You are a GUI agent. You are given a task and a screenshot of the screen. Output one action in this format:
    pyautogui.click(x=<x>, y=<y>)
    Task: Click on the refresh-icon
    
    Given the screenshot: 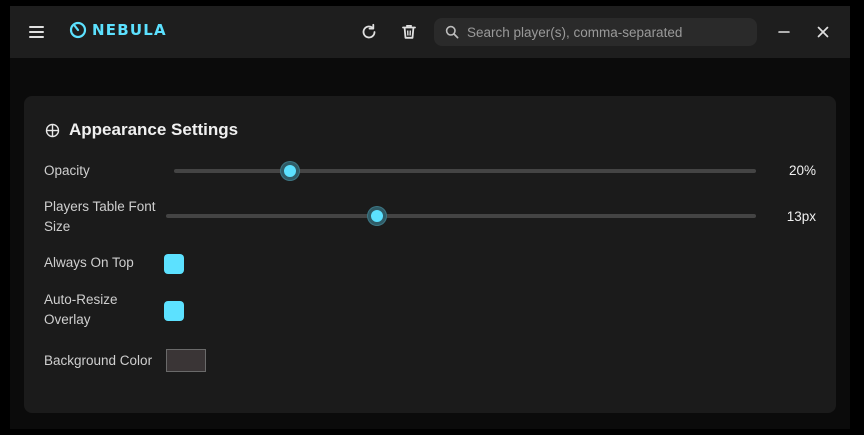 What is the action you would take?
    pyautogui.click(x=369, y=32)
    